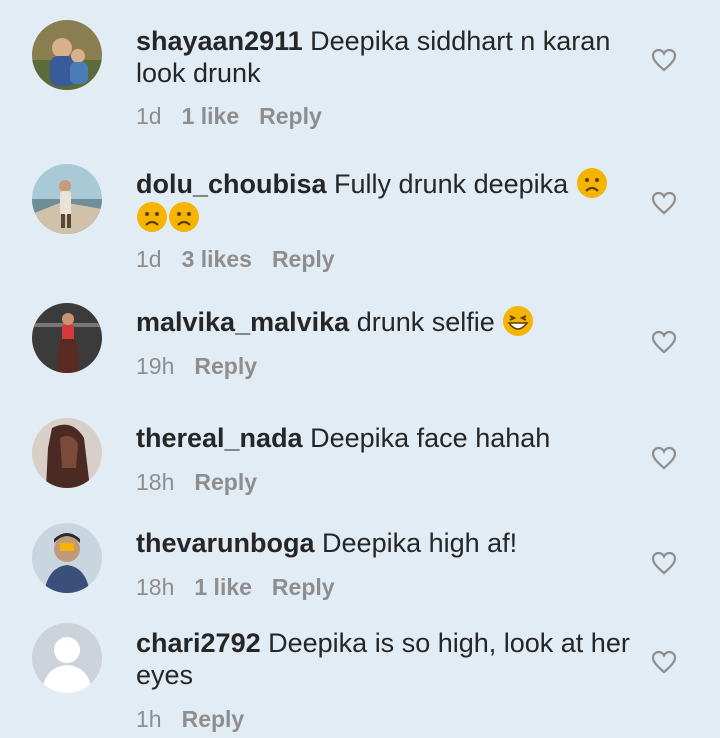 The image size is (720, 738). Describe the element at coordinates (451, 184) in the screenshot. I see `comment-body: Fully drunk deepika` at that location.